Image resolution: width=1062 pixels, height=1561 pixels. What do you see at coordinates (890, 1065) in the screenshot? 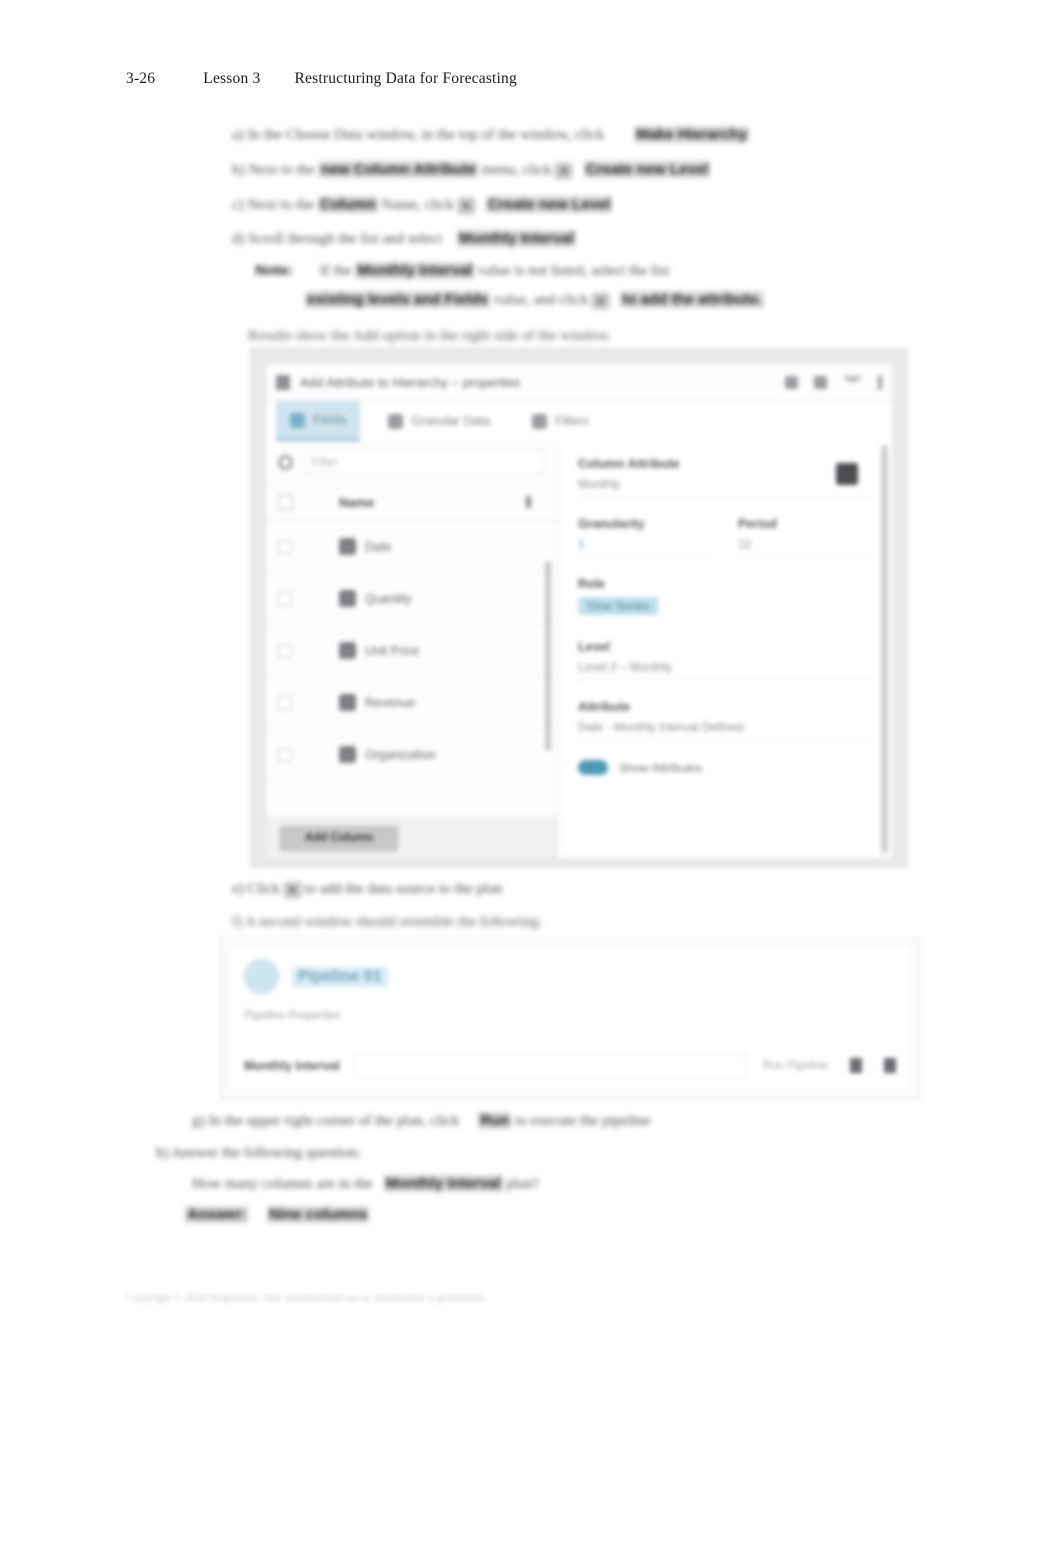
I see `delete-icon` at bounding box center [890, 1065].